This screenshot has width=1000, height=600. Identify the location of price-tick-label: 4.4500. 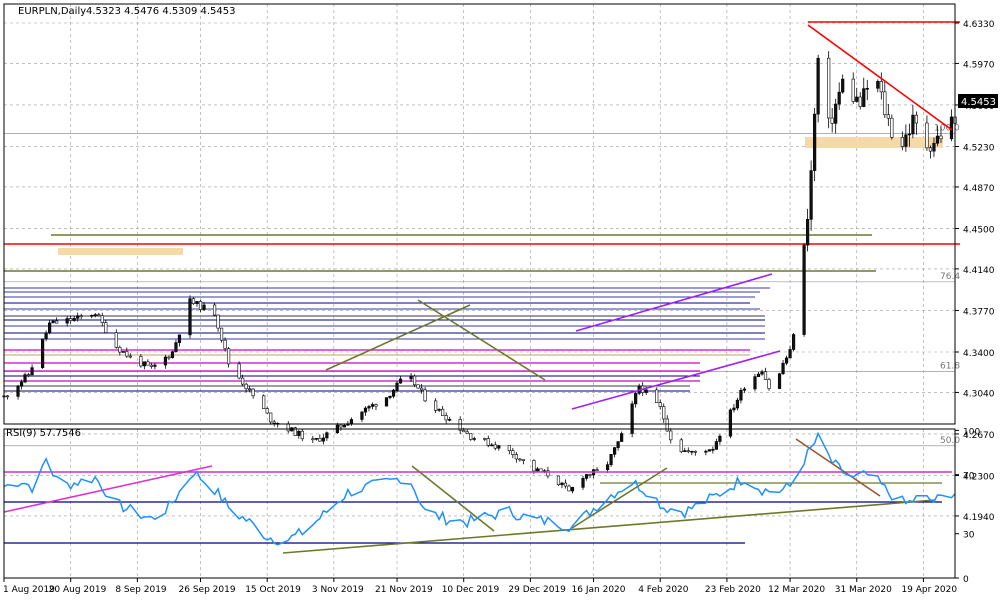
(979, 230).